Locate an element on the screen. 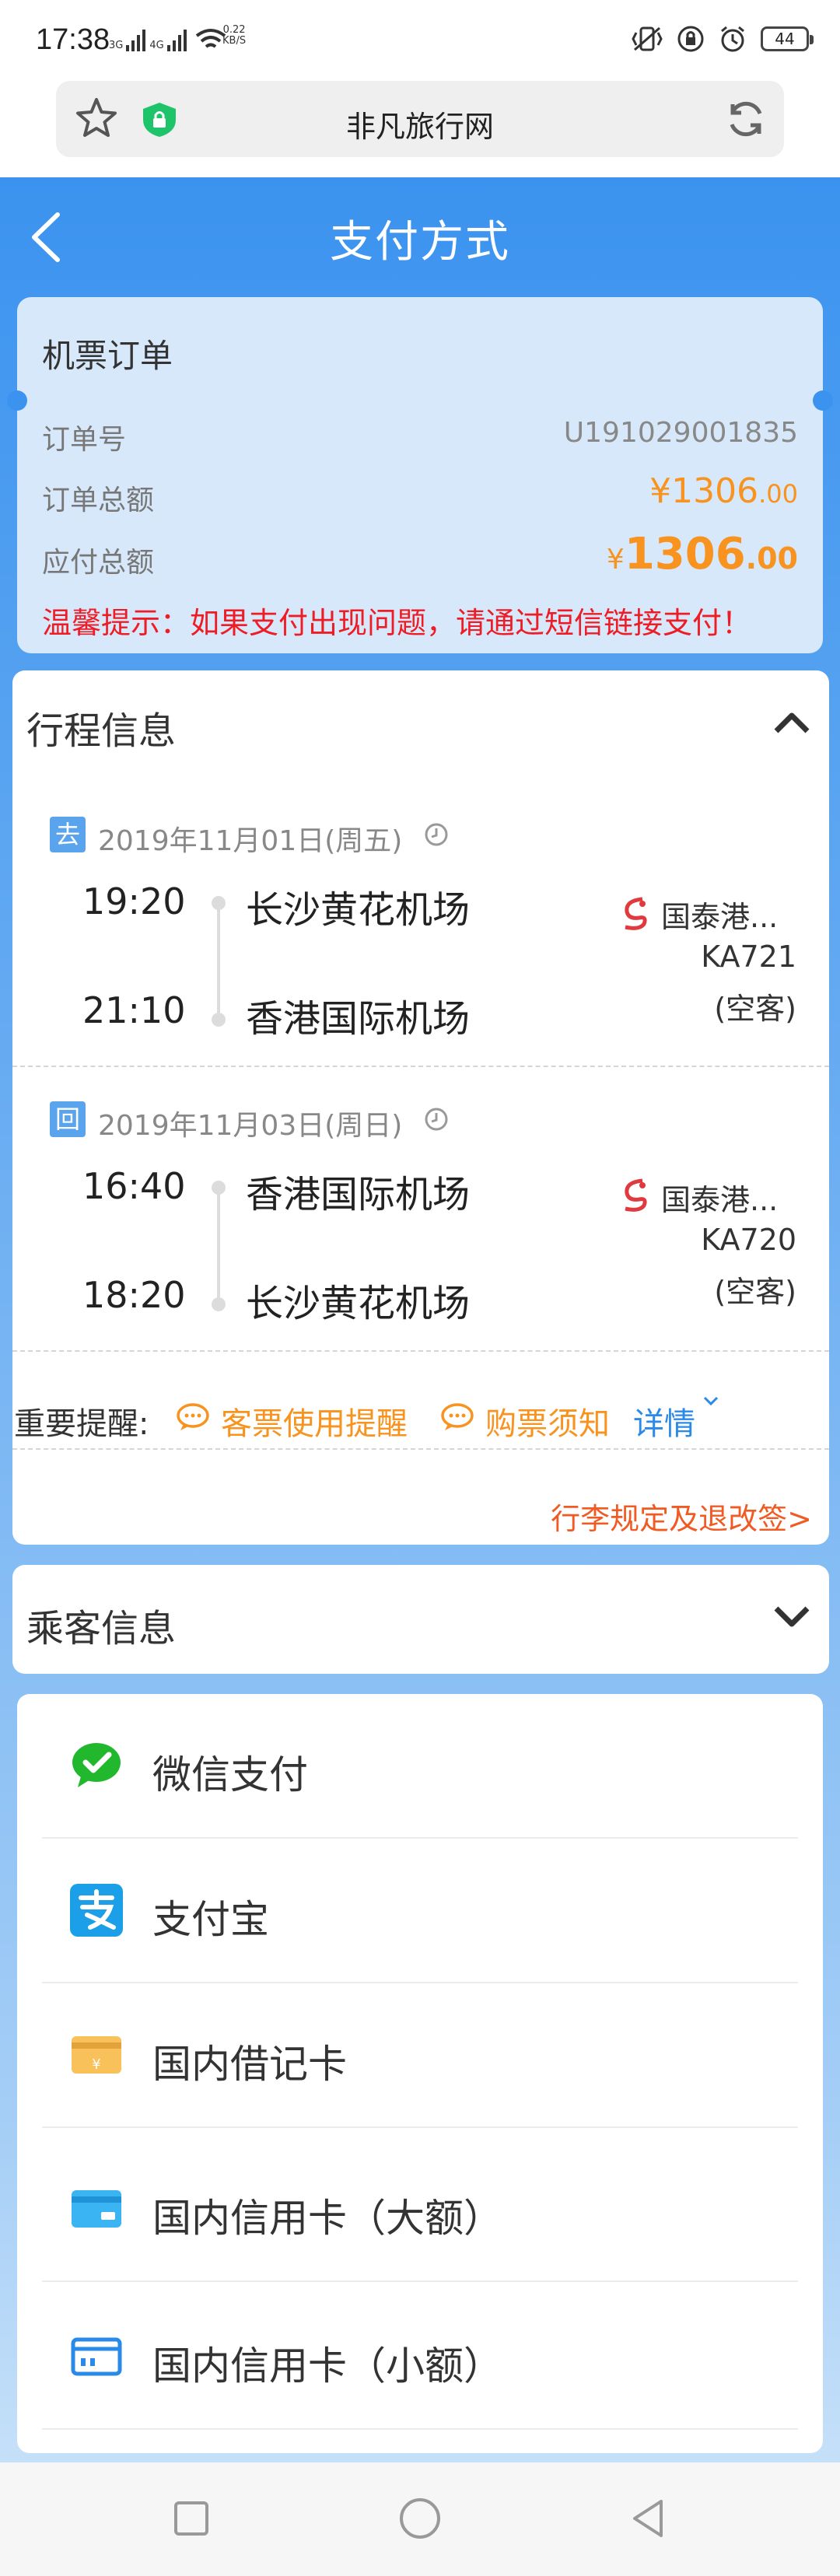  browser-url-bar: 非凡旅行网 is located at coordinates (420, 119).